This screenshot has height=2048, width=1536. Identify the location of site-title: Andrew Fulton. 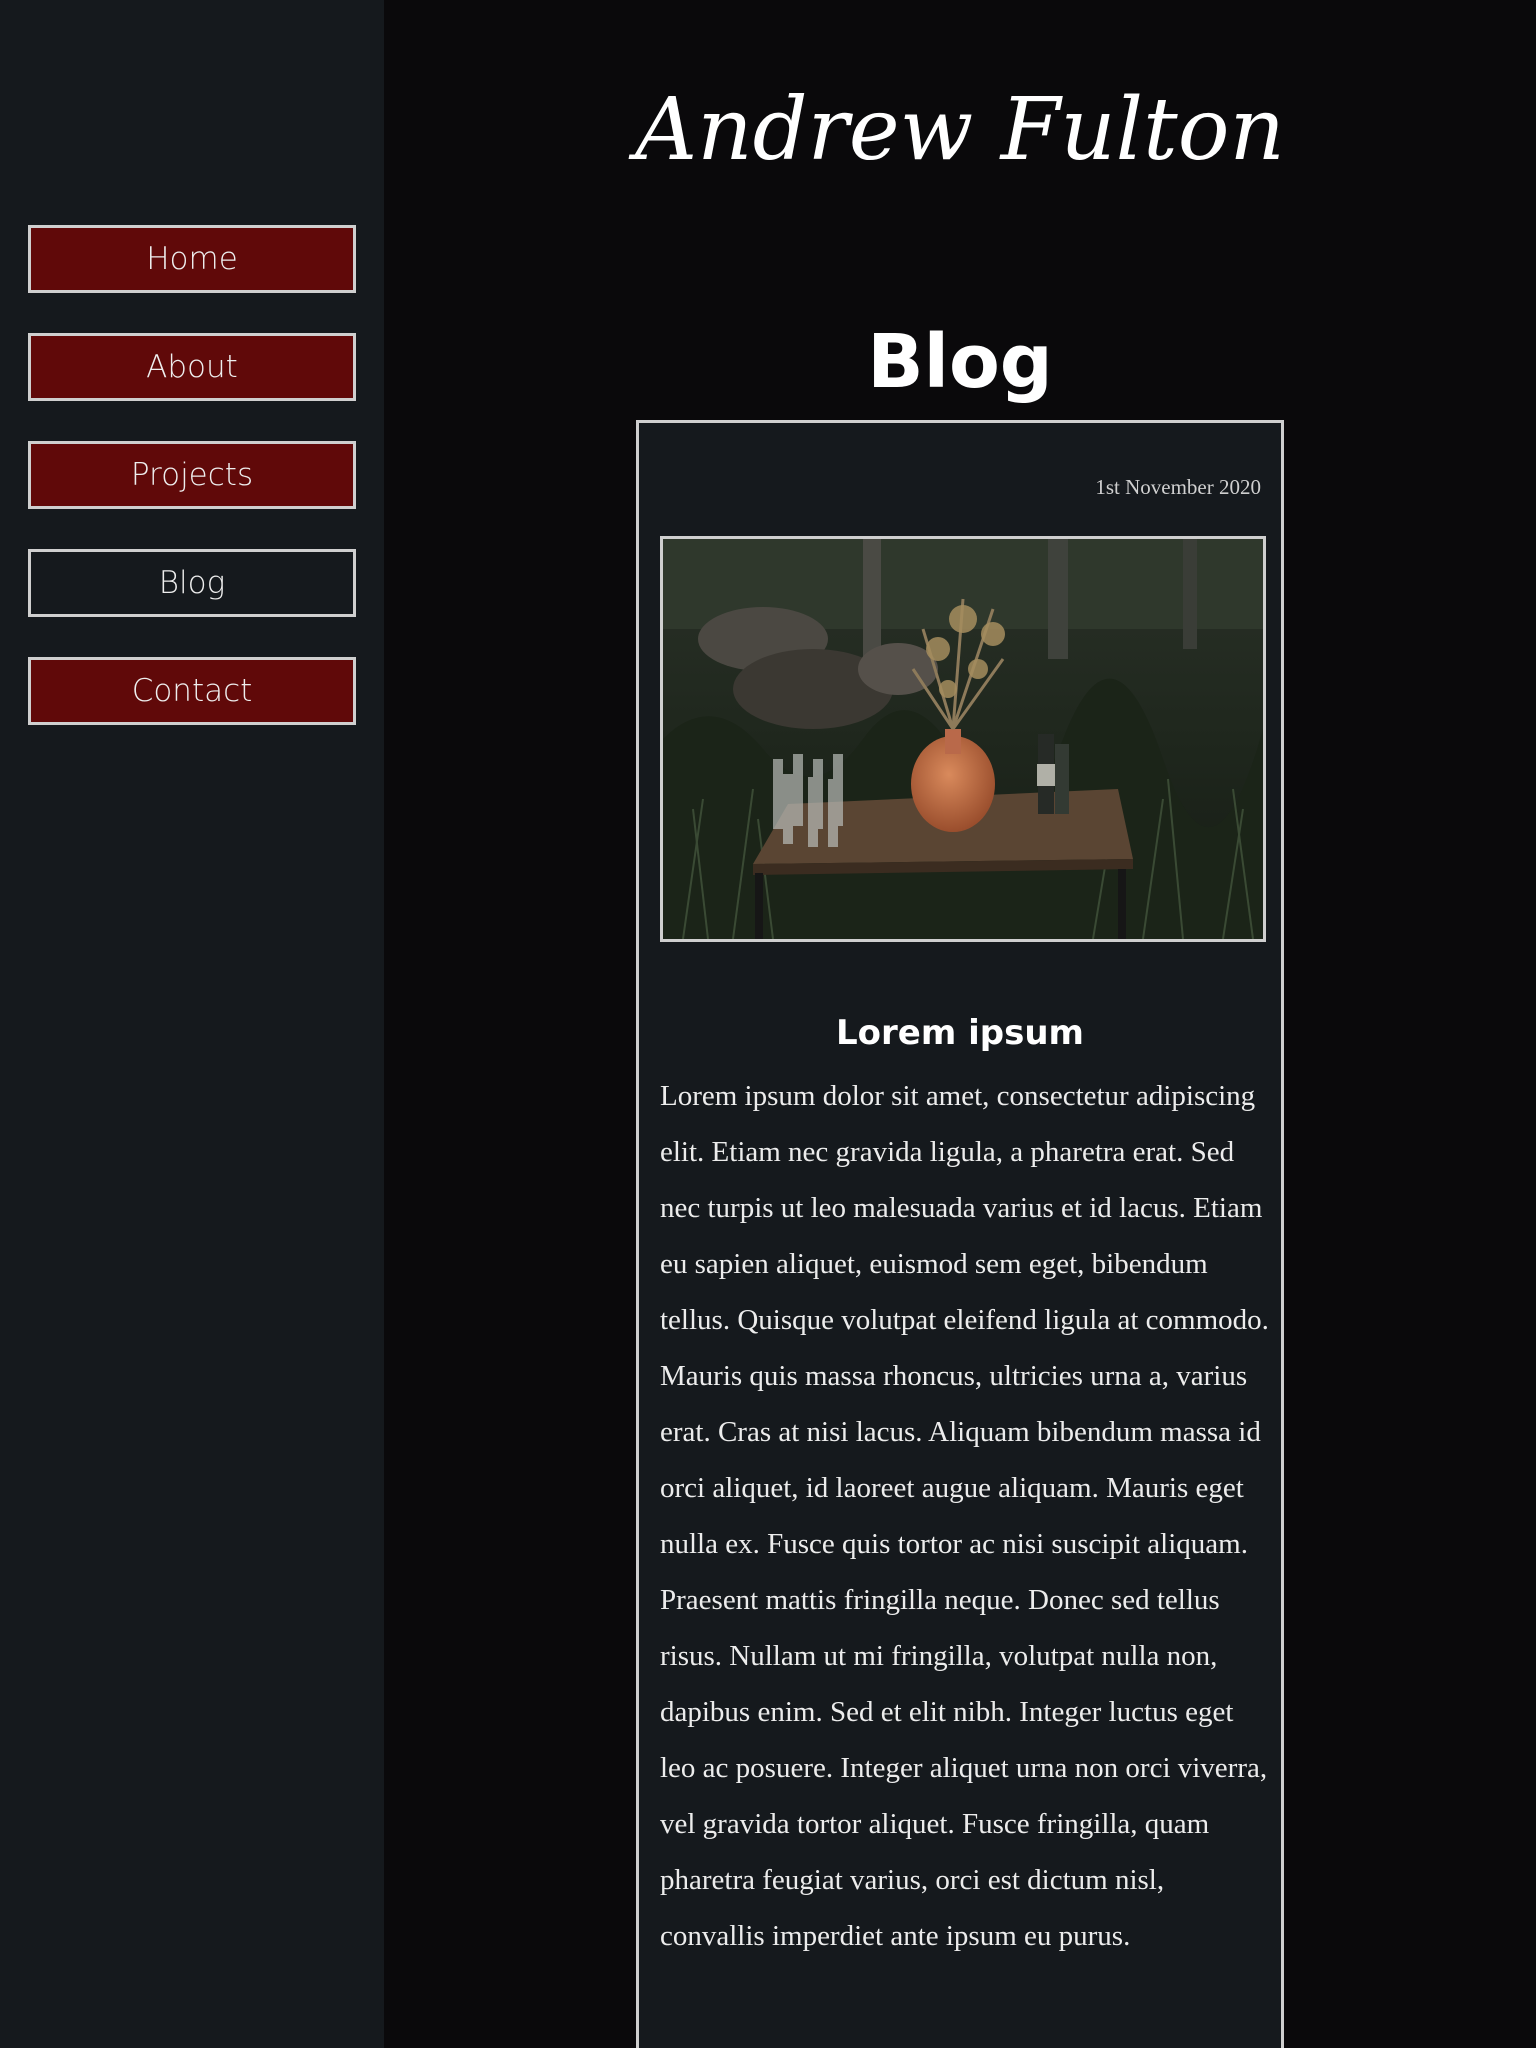
(960, 130).